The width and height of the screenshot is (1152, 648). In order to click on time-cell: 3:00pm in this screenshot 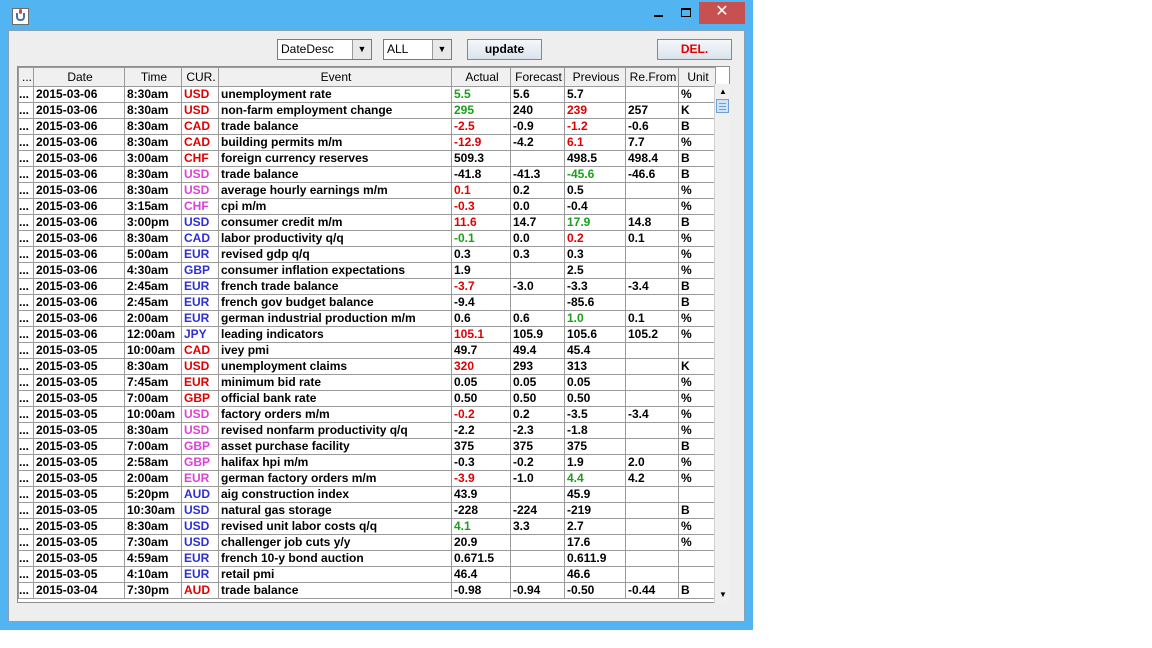, I will do `click(153, 222)`.